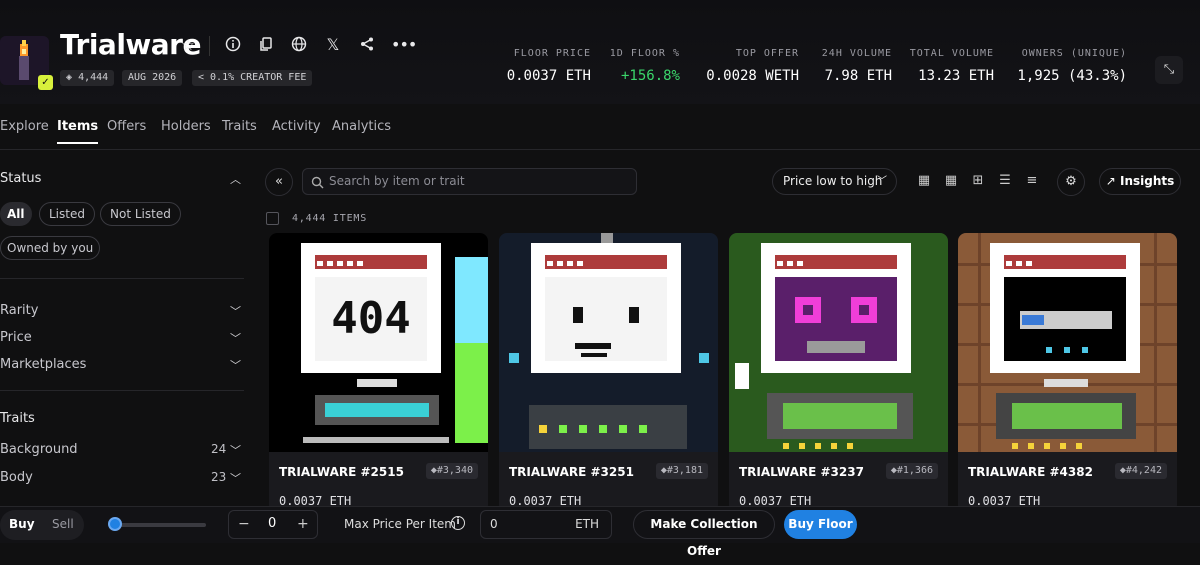 This screenshot has height=565, width=1200. I want to click on stat-label: TOTAL VOLUME, so click(951, 53).